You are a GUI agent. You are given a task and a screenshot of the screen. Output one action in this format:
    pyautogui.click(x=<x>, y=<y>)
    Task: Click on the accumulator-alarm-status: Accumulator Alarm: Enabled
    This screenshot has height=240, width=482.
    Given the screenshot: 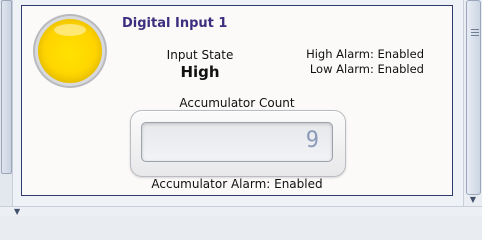 What is the action you would take?
    pyautogui.click(x=237, y=184)
    